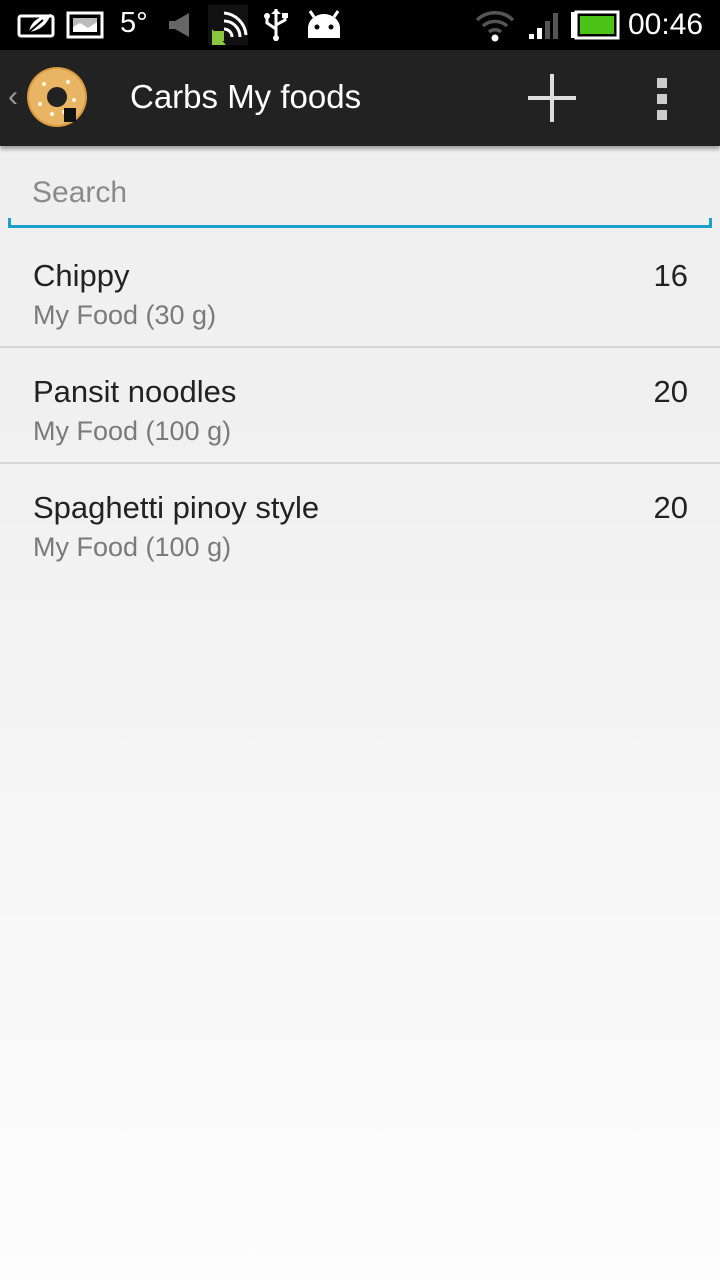 This screenshot has width=720, height=1280. I want to click on list-item: Chippy My Food (30 g) 16, so click(360, 290).